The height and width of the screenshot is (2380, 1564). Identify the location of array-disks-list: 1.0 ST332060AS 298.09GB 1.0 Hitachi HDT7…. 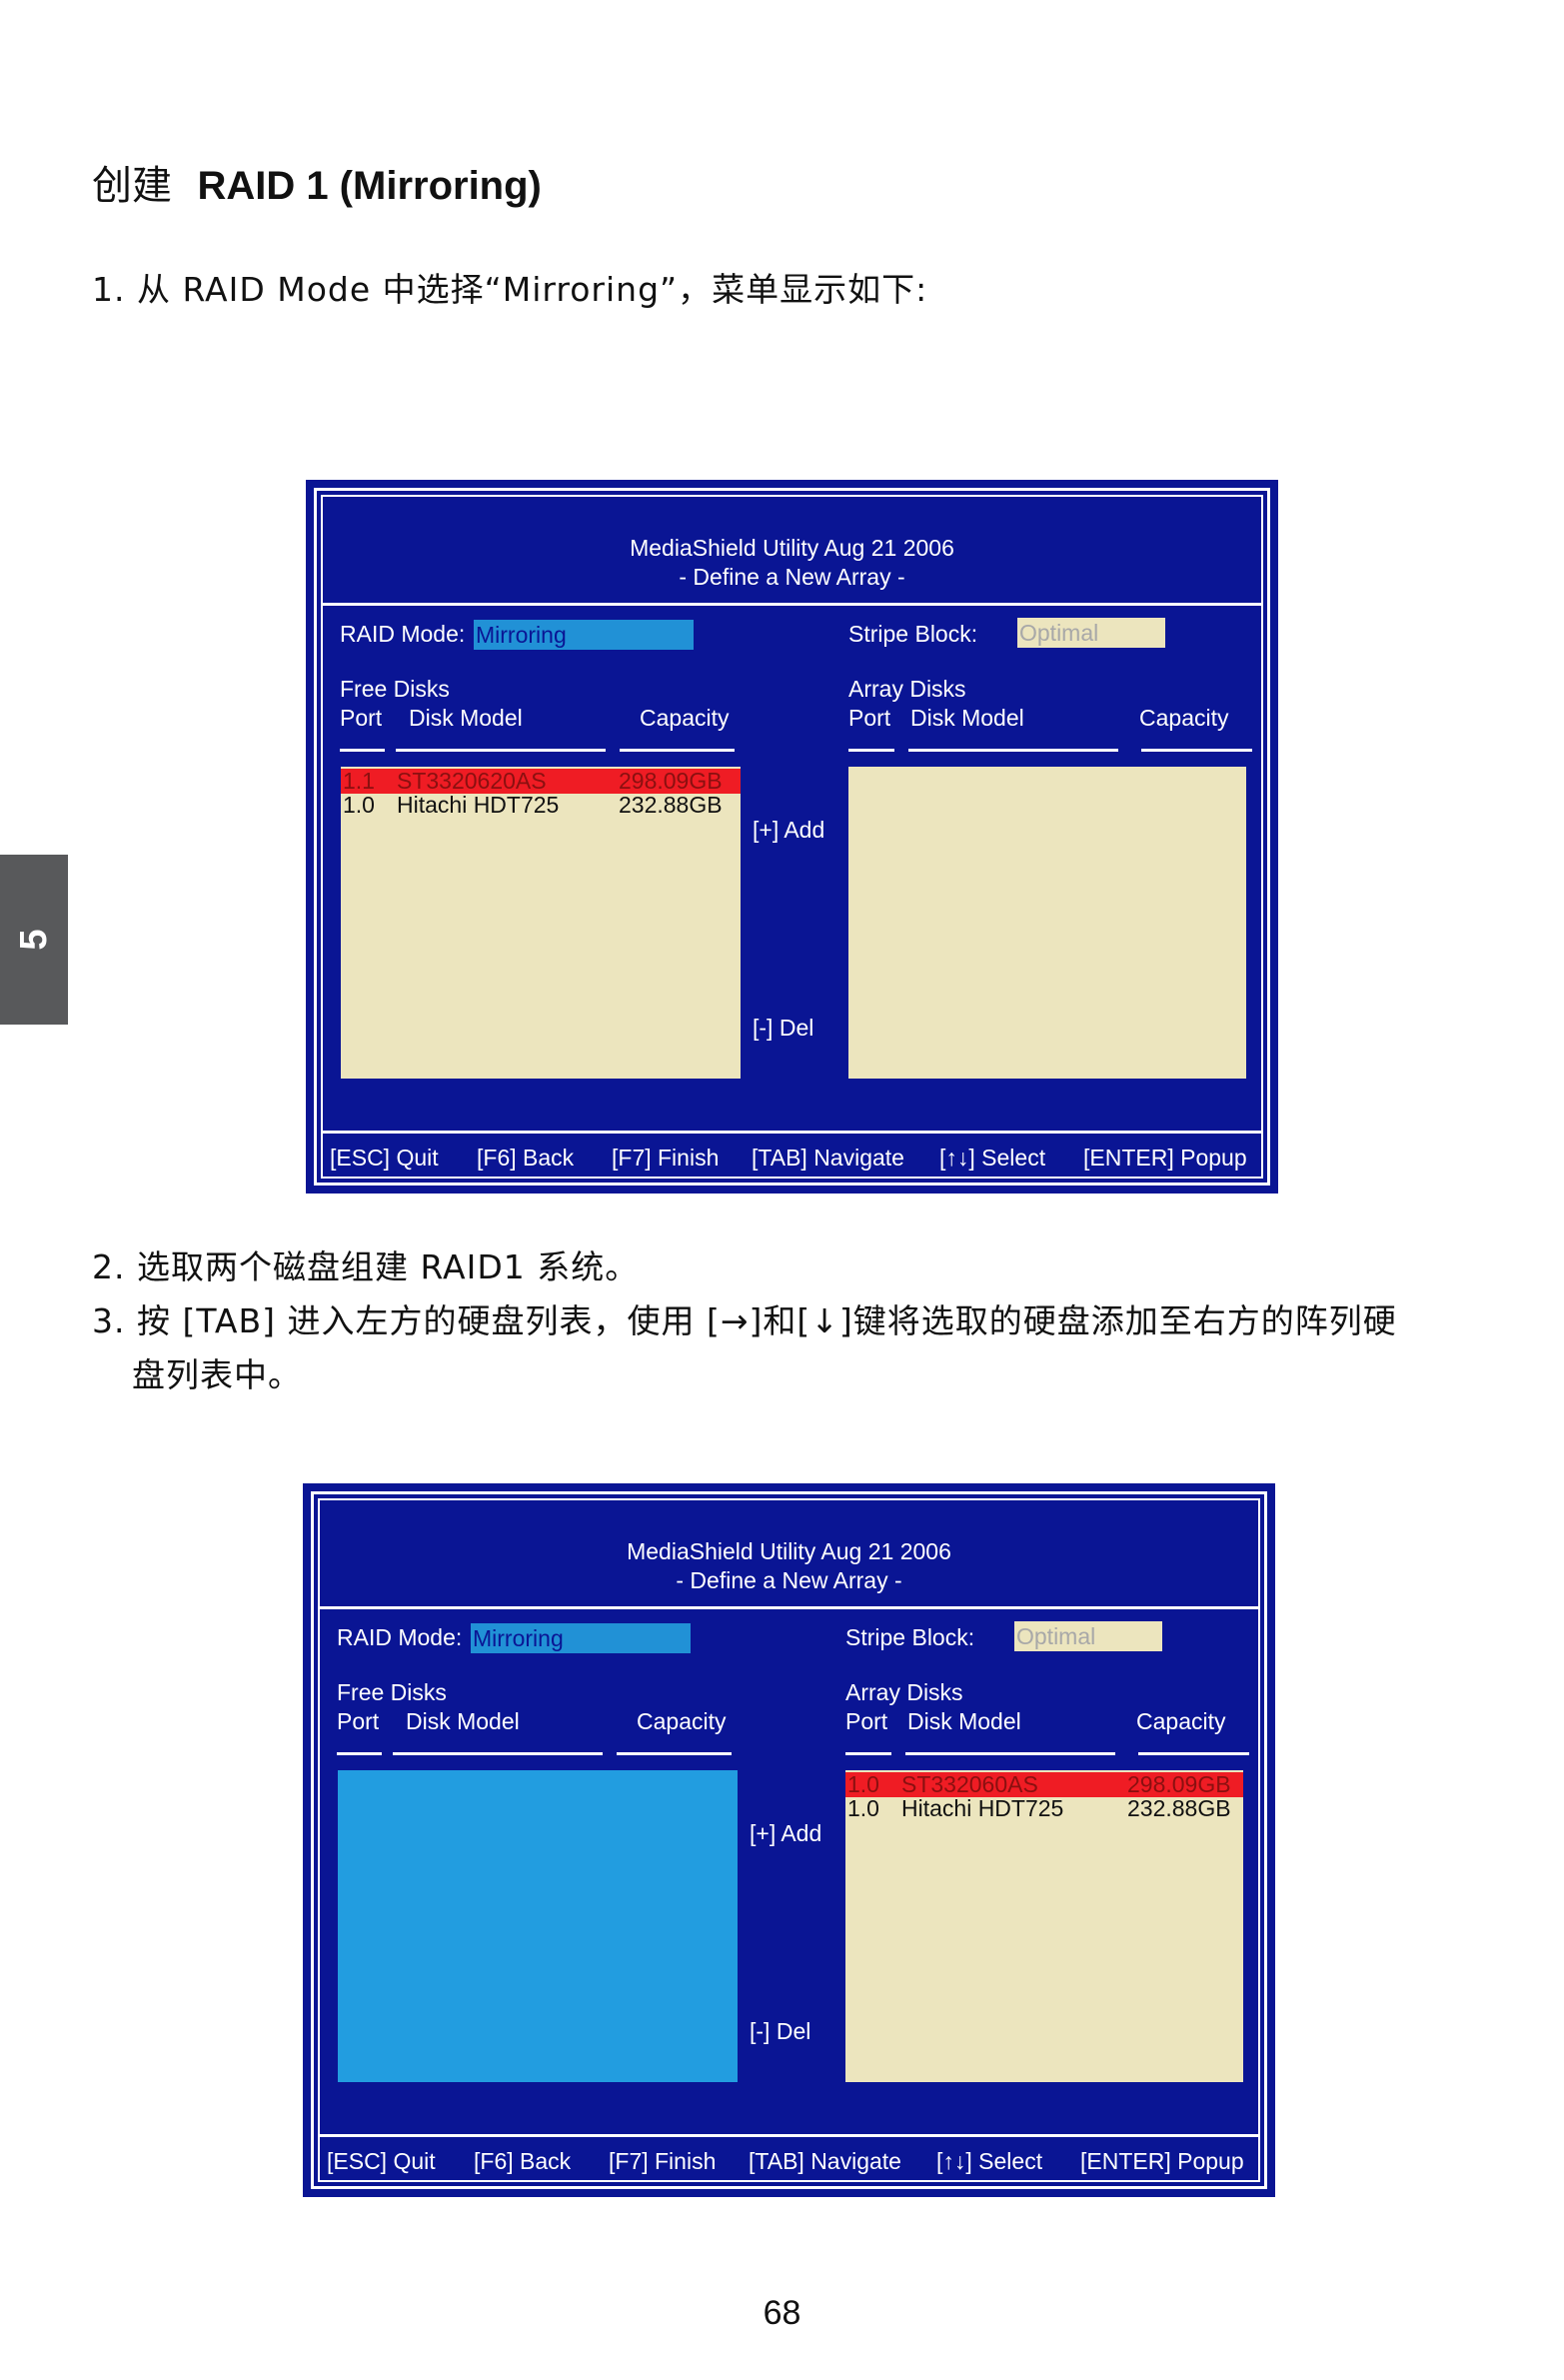
(1044, 1926).